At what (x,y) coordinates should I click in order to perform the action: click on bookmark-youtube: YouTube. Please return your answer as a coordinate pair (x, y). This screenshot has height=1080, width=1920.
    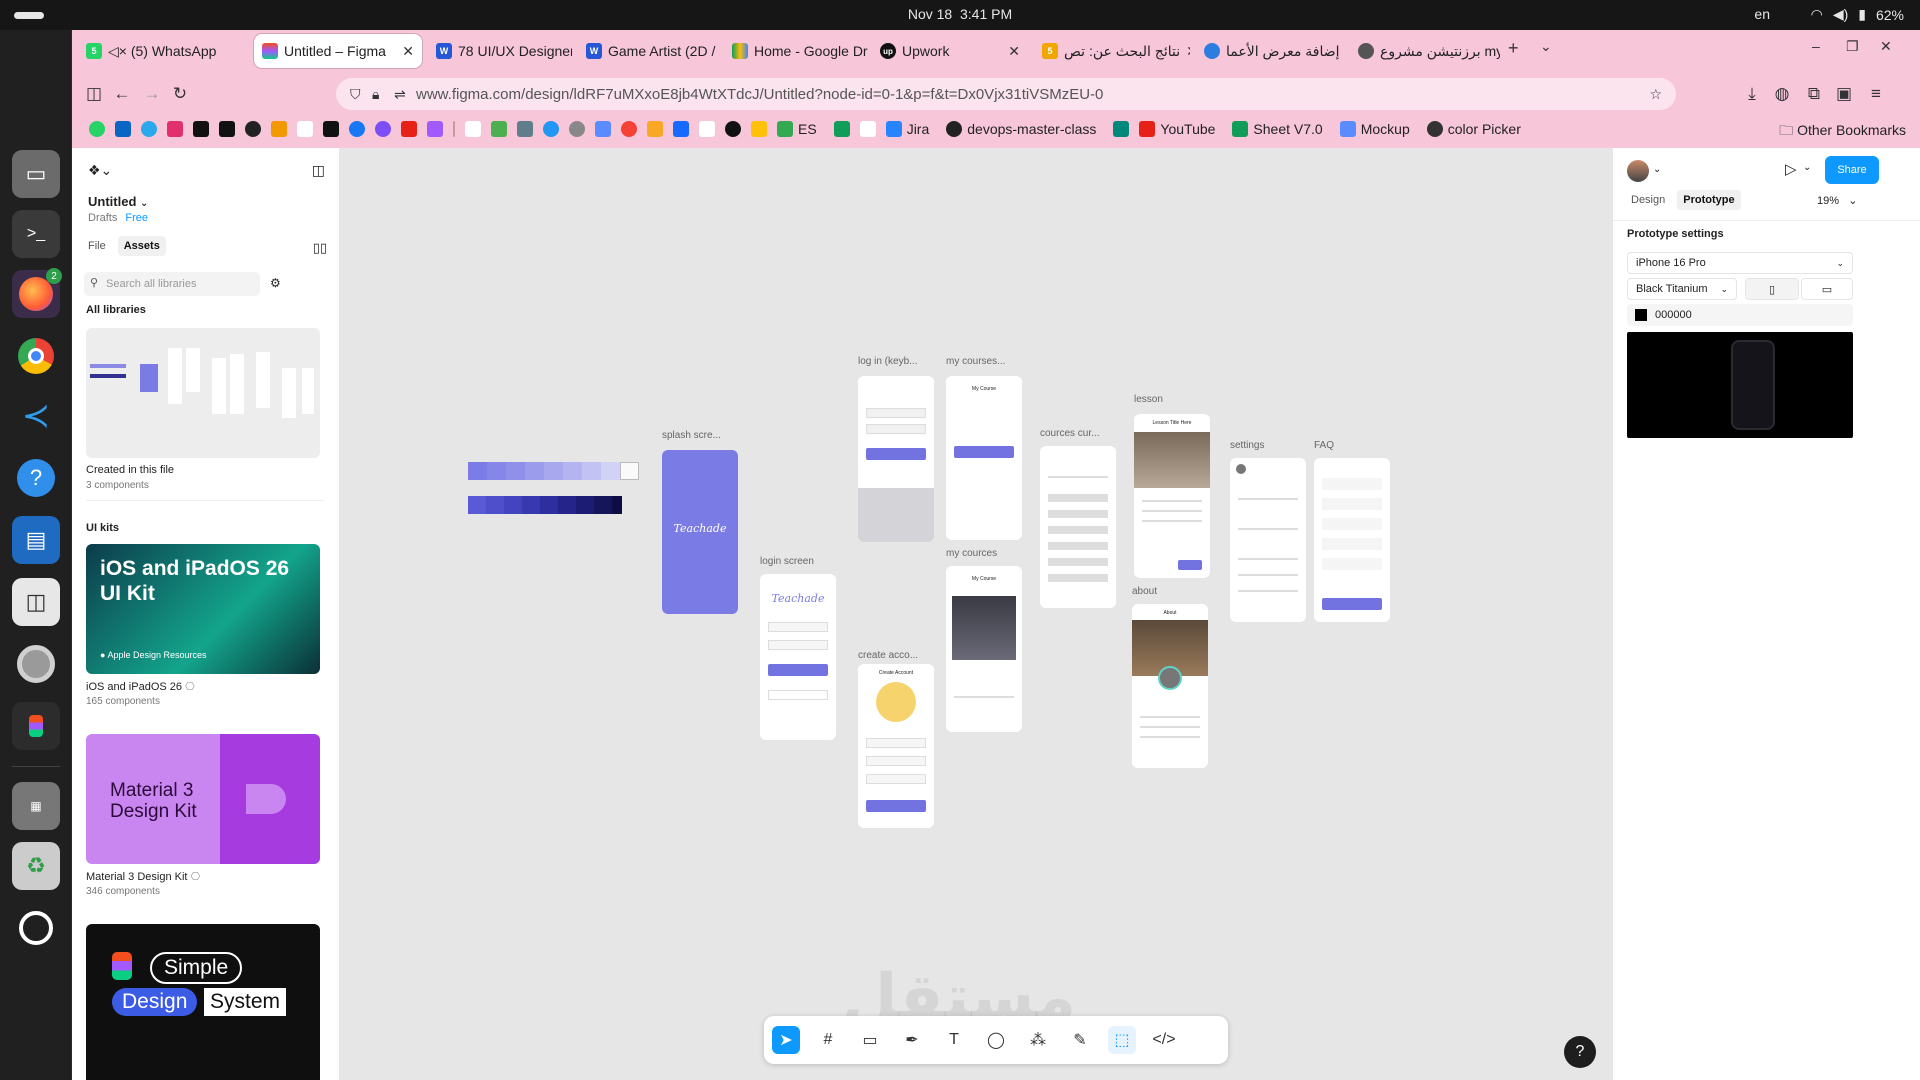
    Looking at the image, I should click on (1174, 129).